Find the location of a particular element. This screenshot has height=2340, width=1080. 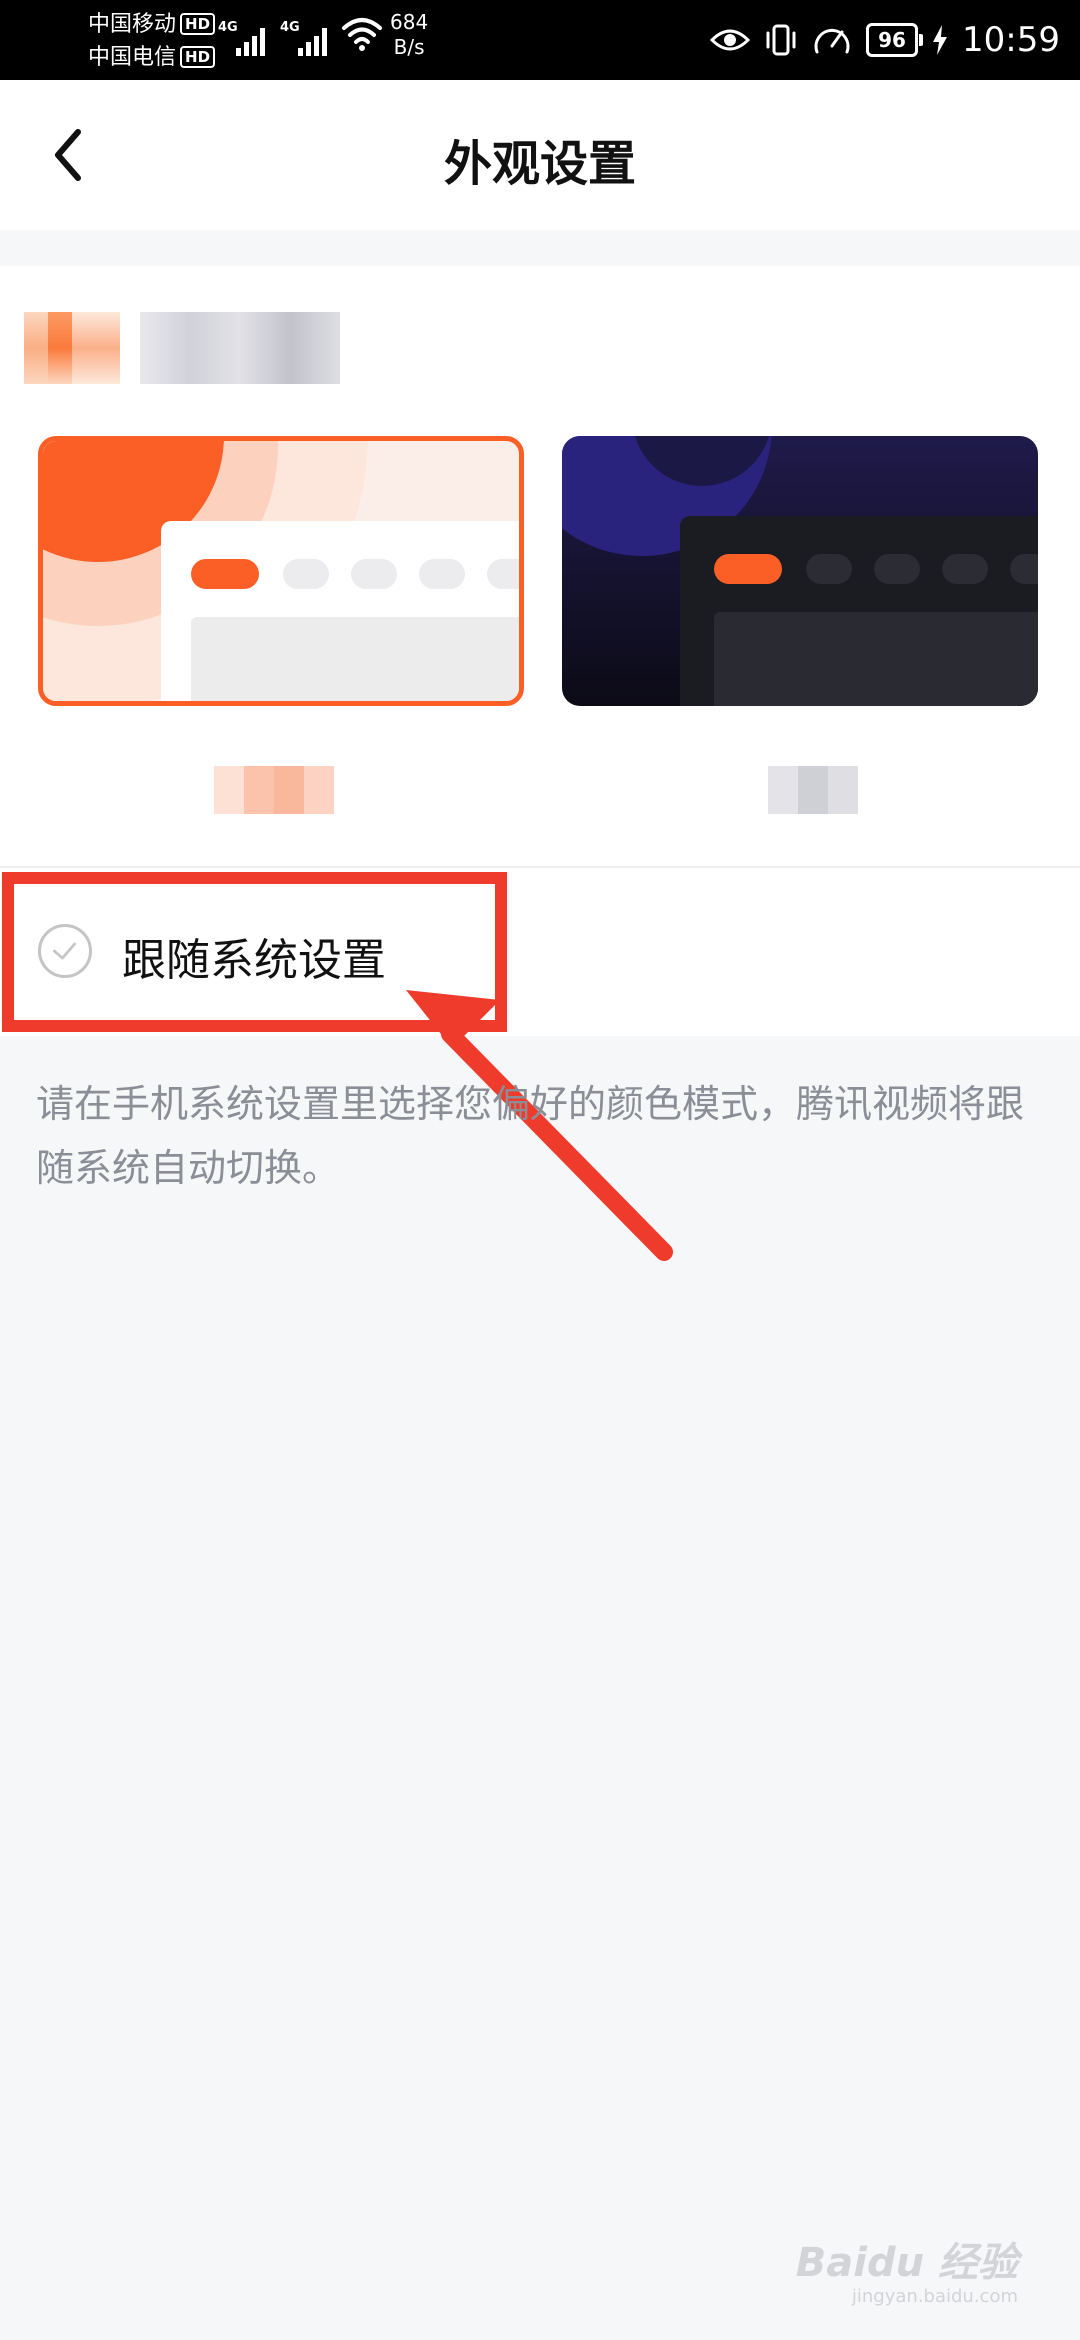

pixelated-heading is located at coordinates (182, 348).